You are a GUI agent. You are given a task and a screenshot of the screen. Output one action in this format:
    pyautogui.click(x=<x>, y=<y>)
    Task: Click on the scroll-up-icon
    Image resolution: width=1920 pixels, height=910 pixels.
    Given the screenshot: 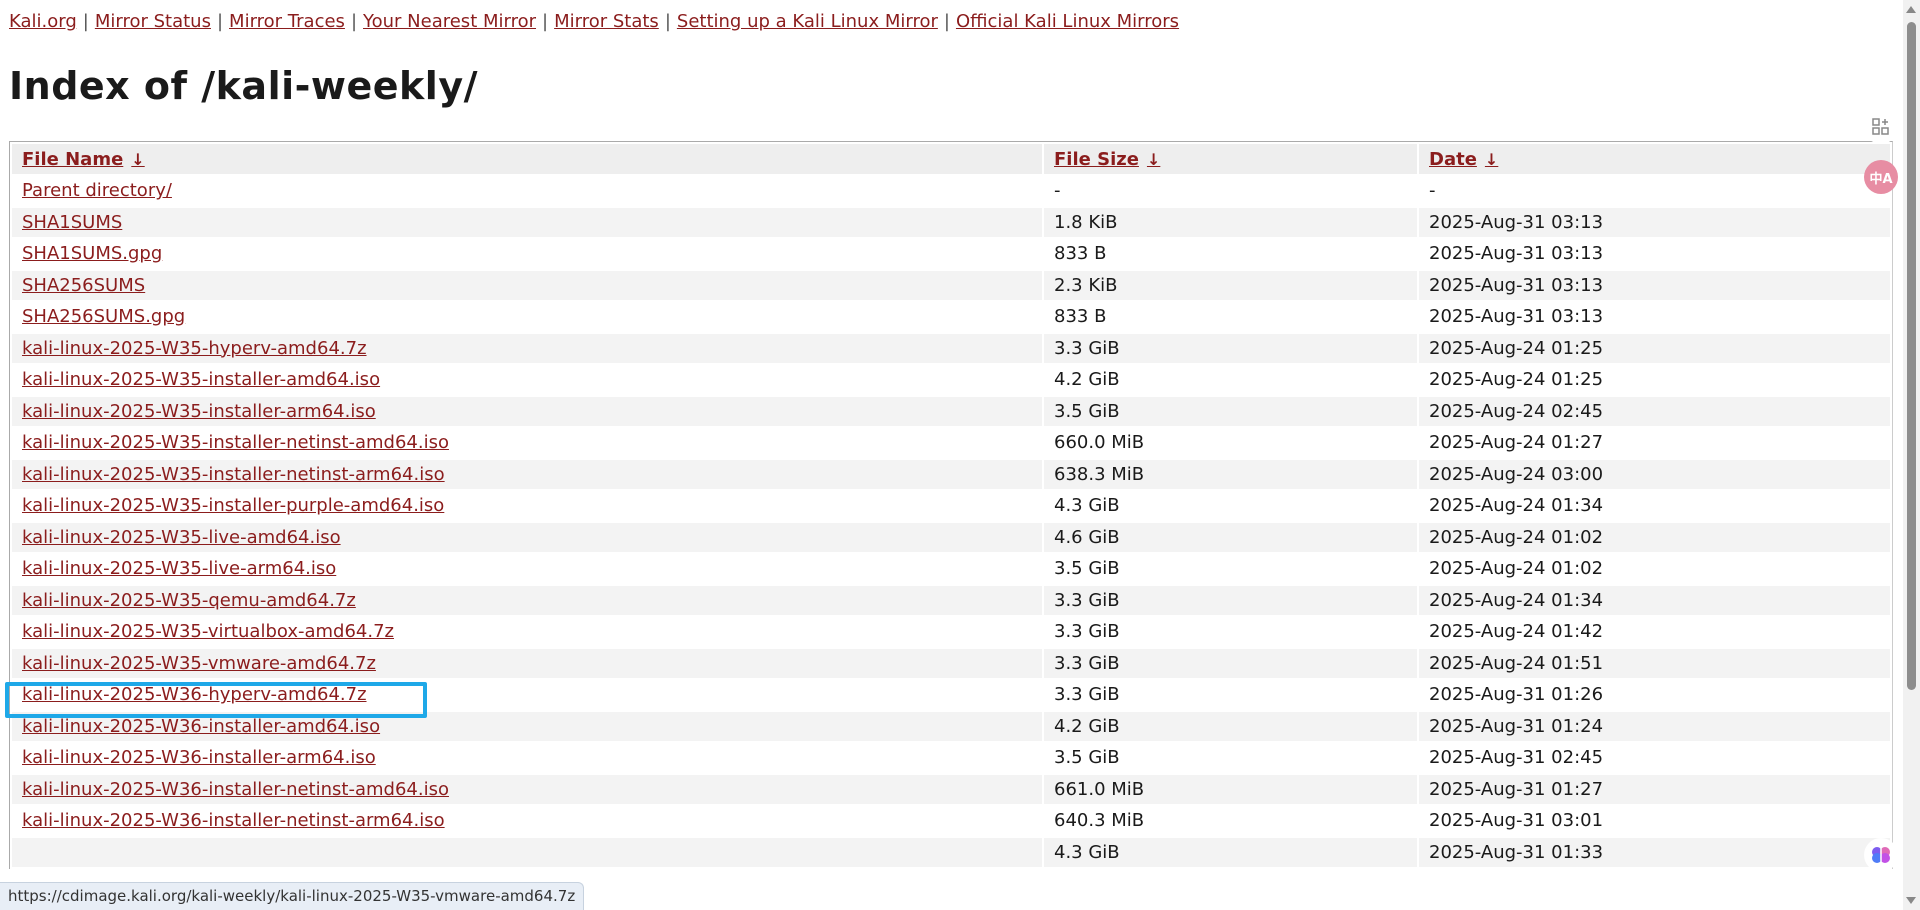 What is the action you would take?
    pyautogui.click(x=1911, y=9)
    